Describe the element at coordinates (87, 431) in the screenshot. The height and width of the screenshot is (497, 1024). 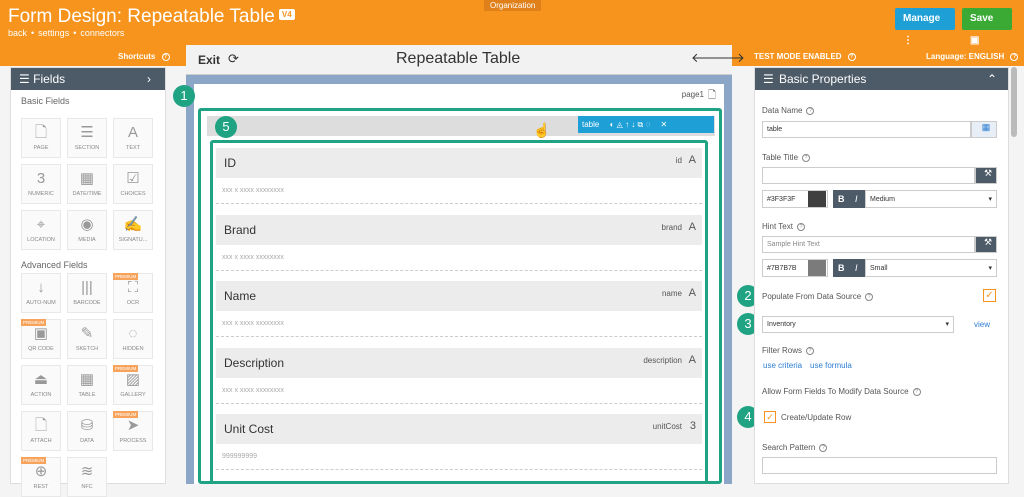
I see `field-data: ⛁ DATA` at that location.